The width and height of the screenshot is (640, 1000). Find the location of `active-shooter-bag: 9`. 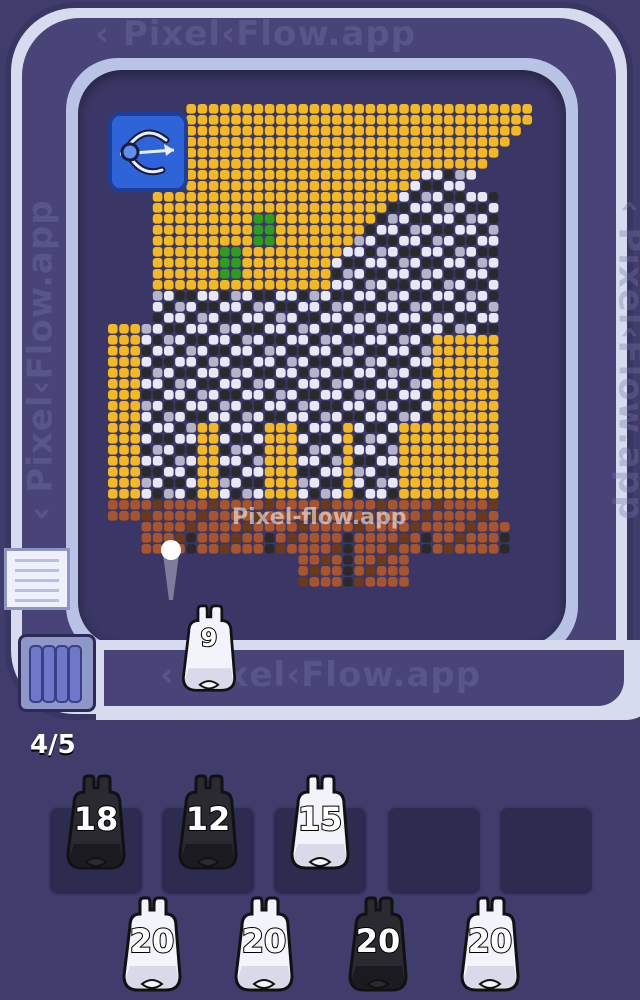

active-shooter-bag: 9 is located at coordinates (209, 649).